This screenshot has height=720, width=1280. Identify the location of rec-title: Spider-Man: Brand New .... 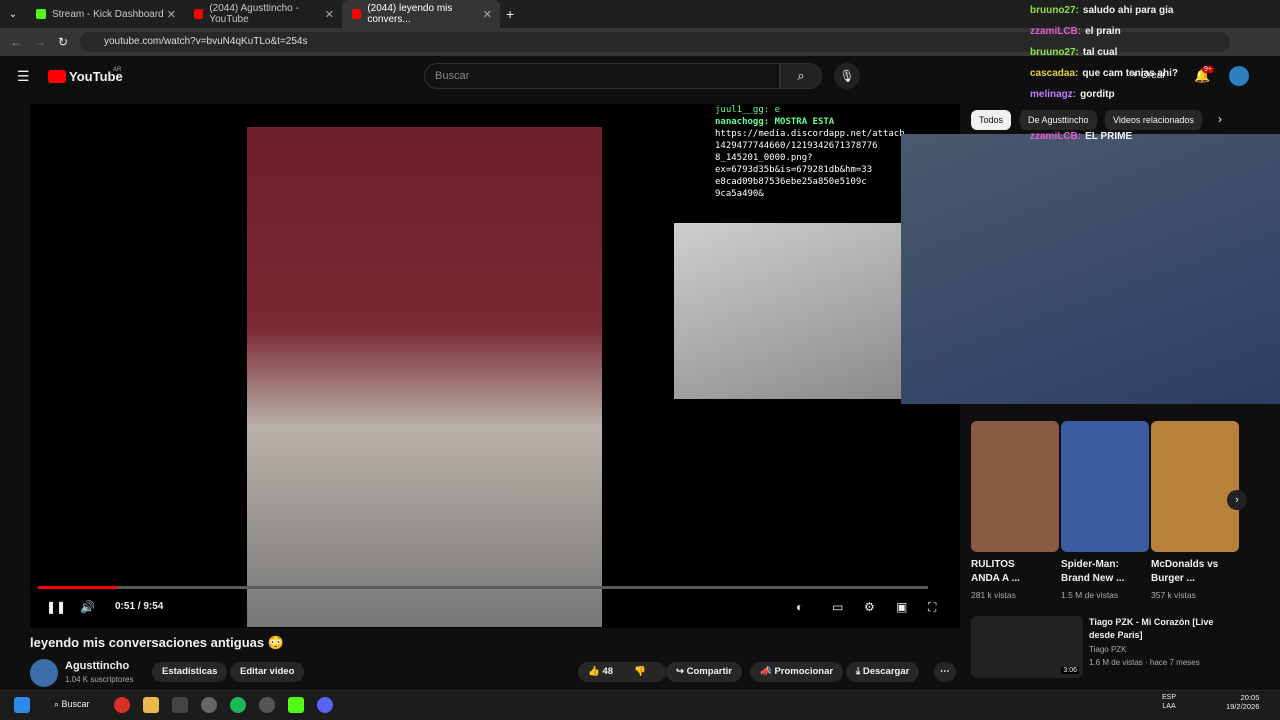
(1096, 572).